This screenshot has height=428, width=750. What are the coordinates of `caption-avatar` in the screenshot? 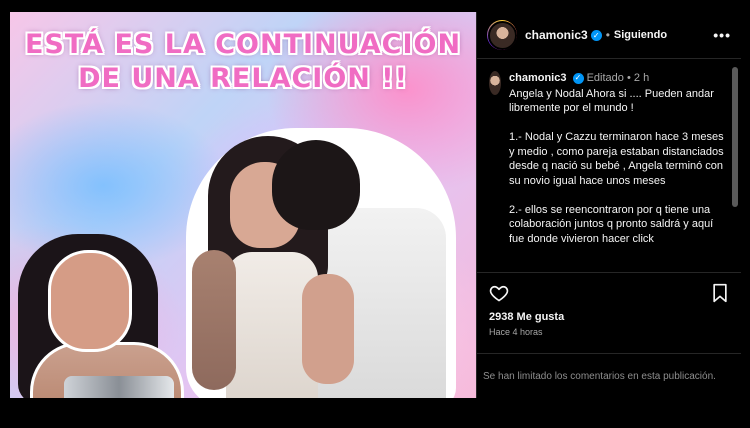 It's located at (495, 83).